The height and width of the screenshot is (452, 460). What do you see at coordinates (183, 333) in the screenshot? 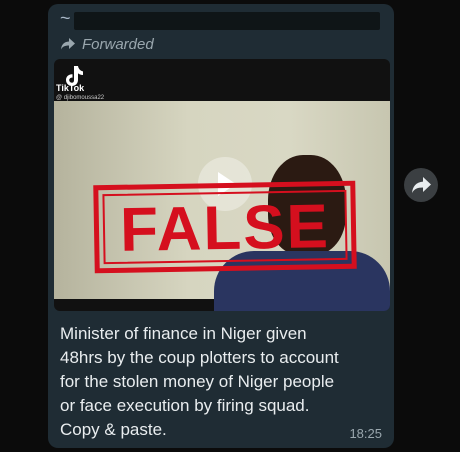
I see `caption-line: Minister of finance in Niger given` at bounding box center [183, 333].